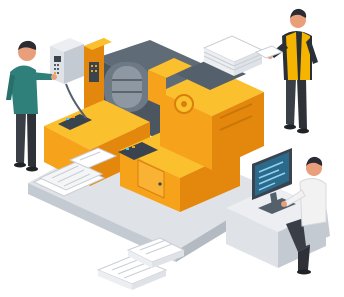 This screenshot has width=344, height=297. I want to click on tower-panel-icon, so click(94, 72).